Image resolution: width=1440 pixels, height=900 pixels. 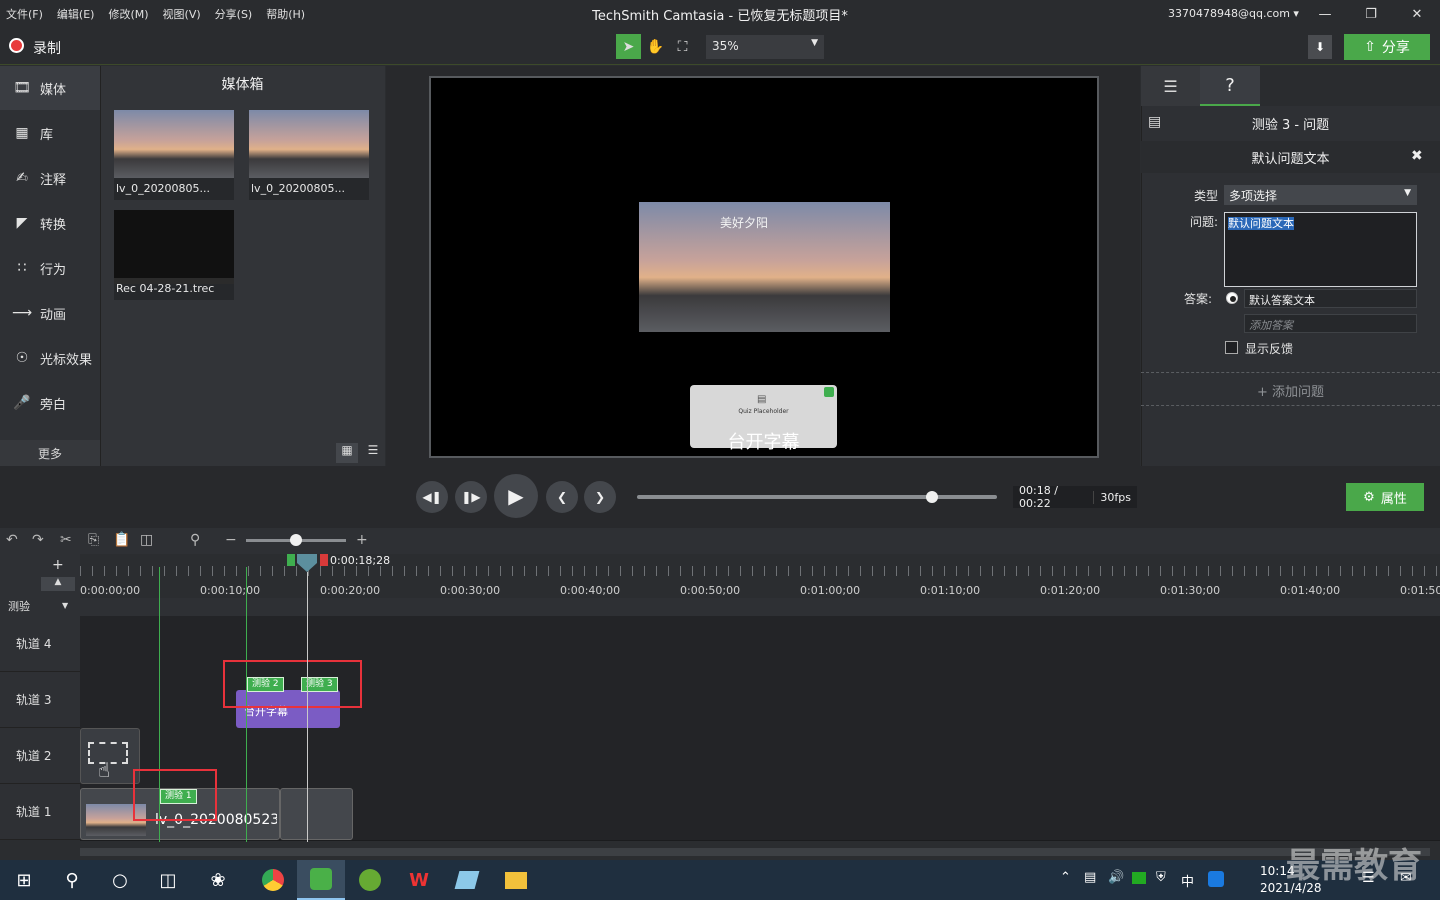 I want to click on sidebar-item-cursor: ☉ 光标效果, so click(x=50, y=358).